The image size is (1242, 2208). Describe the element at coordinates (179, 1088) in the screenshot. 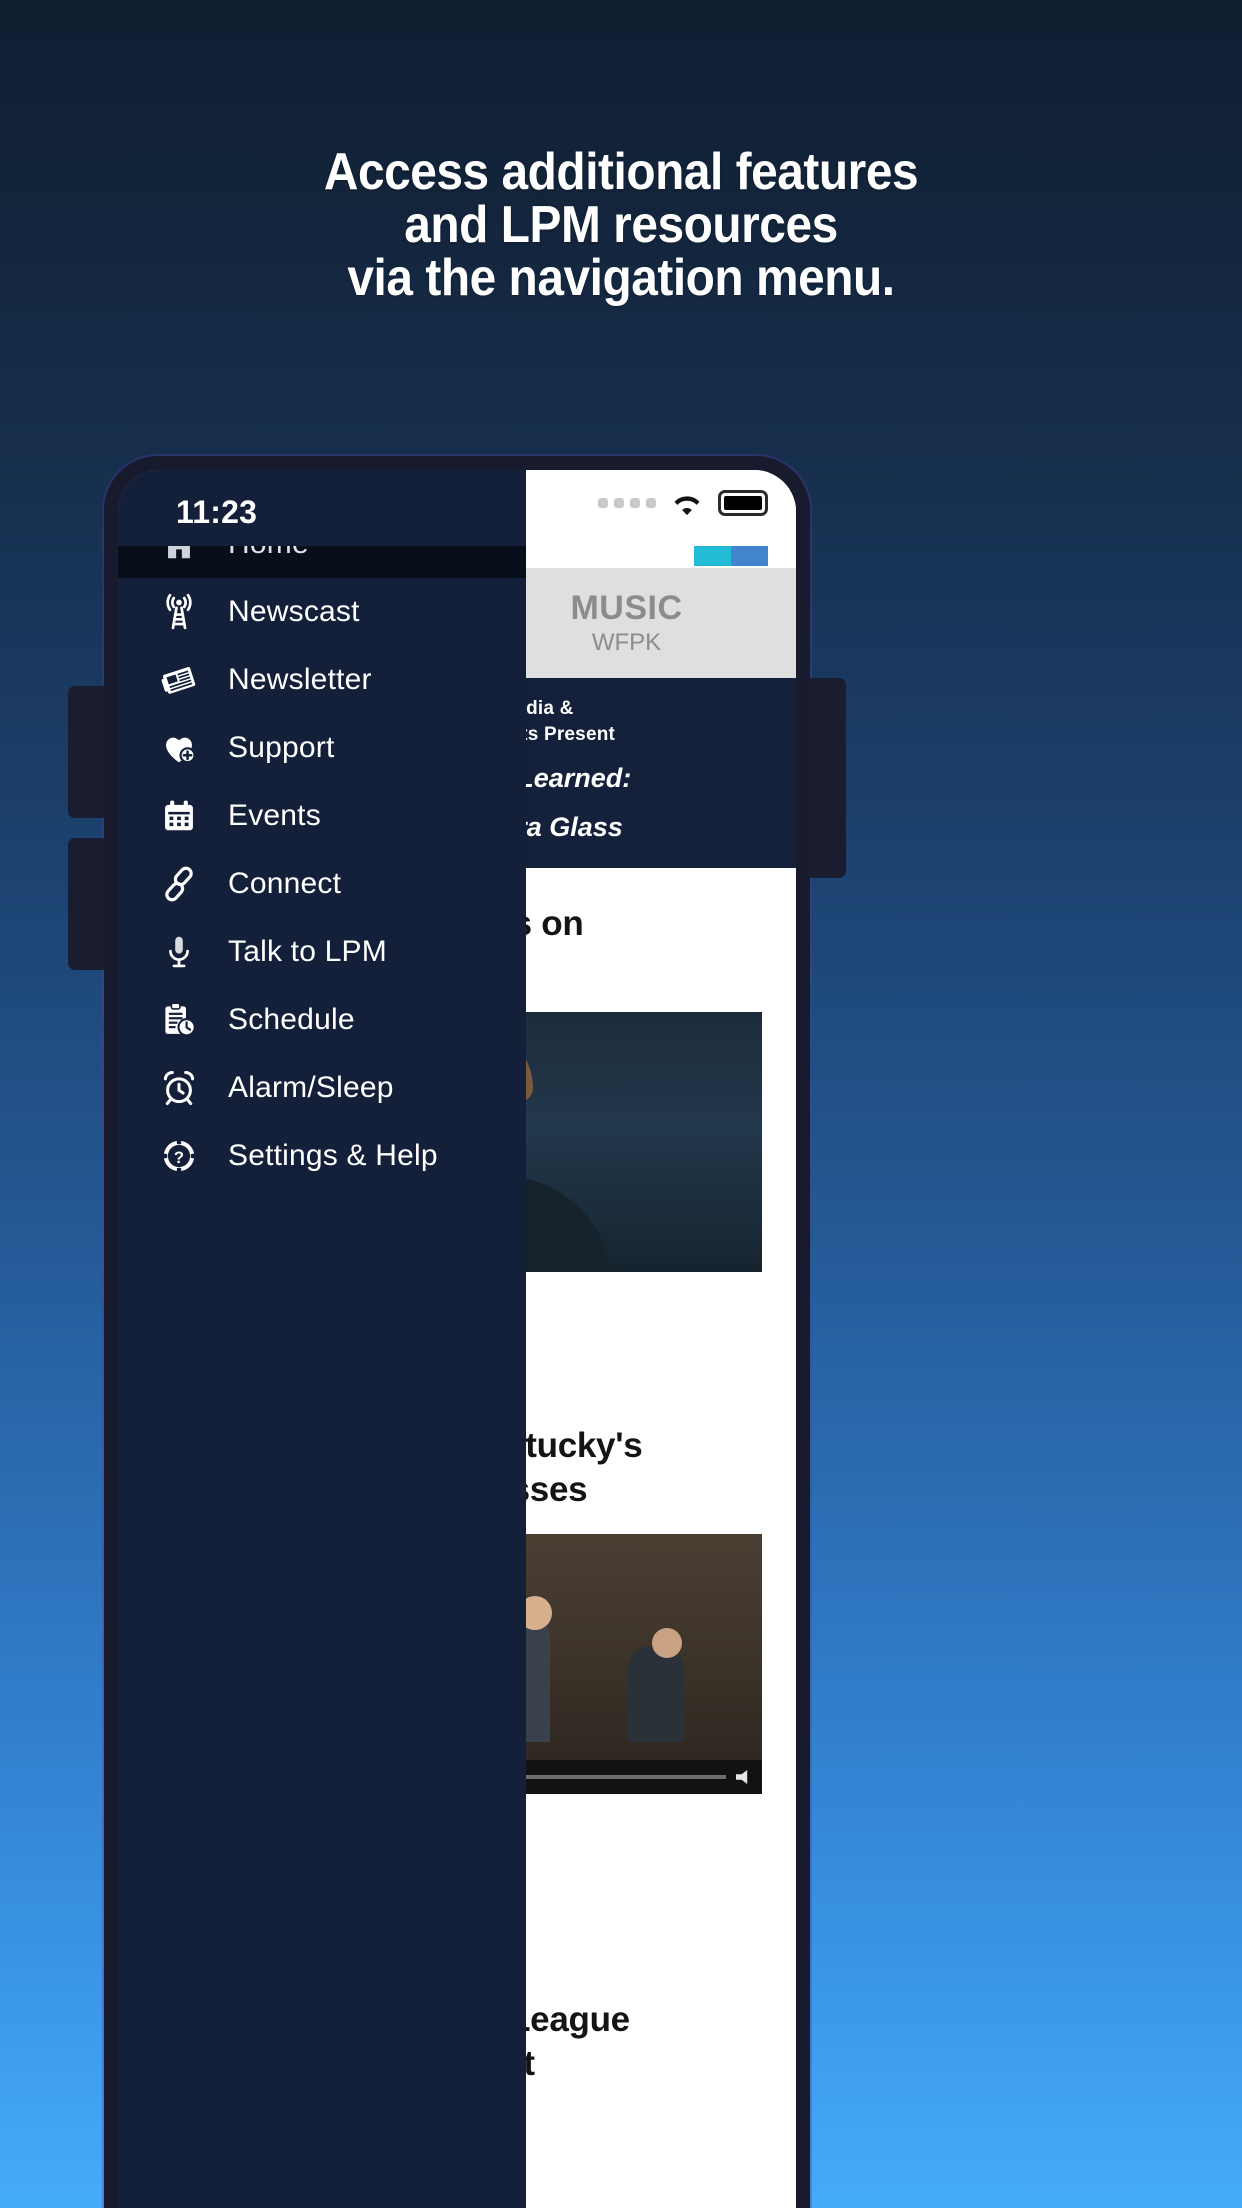

I see `alarm-clock-icon` at that location.